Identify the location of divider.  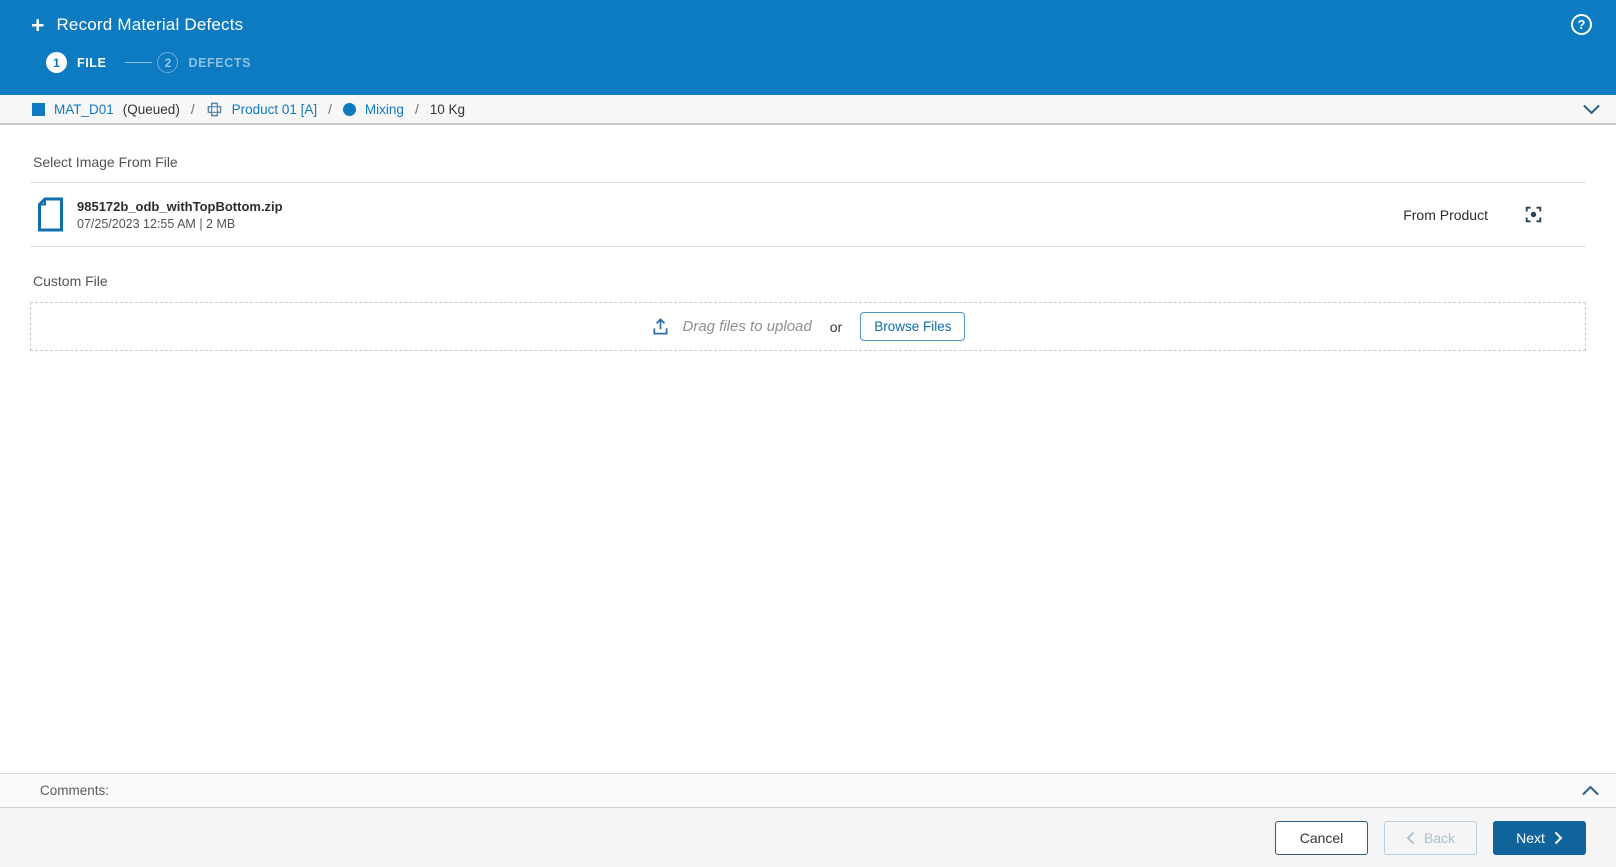
(808, 246).